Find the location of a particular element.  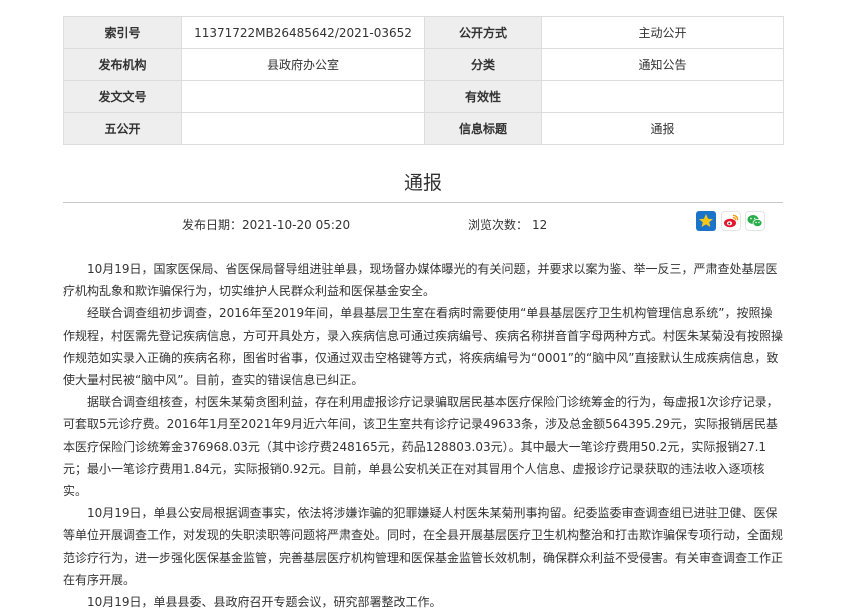

disclosure-method-label: 公开方式 is located at coordinates (483, 32).